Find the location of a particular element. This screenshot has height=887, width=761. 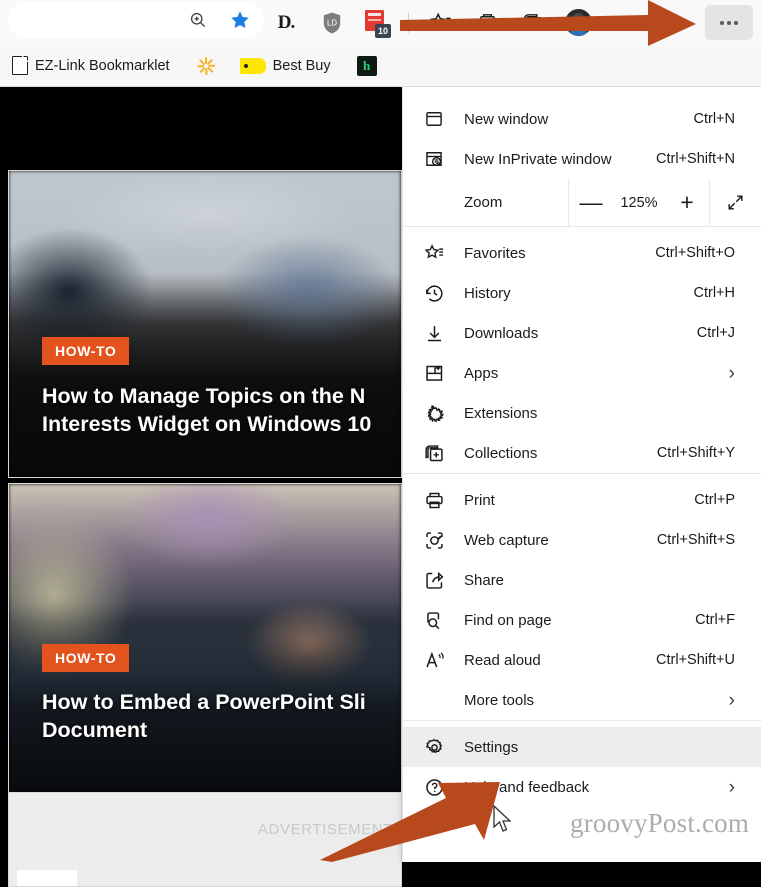

document-icon is located at coordinates (20, 65).